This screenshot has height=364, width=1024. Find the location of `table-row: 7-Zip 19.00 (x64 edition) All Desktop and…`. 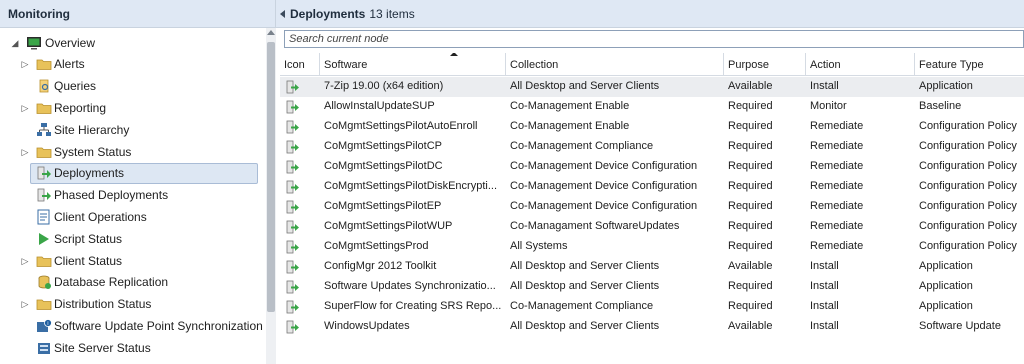

table-row: 7-Zip 19.00 (x64 edition) All Desktop and… is located at coordinates (652, 87).